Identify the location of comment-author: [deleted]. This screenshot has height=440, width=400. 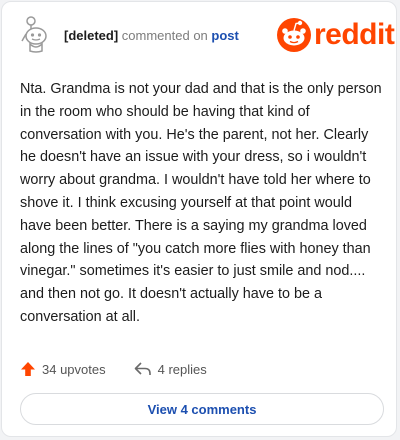
(91, 35).